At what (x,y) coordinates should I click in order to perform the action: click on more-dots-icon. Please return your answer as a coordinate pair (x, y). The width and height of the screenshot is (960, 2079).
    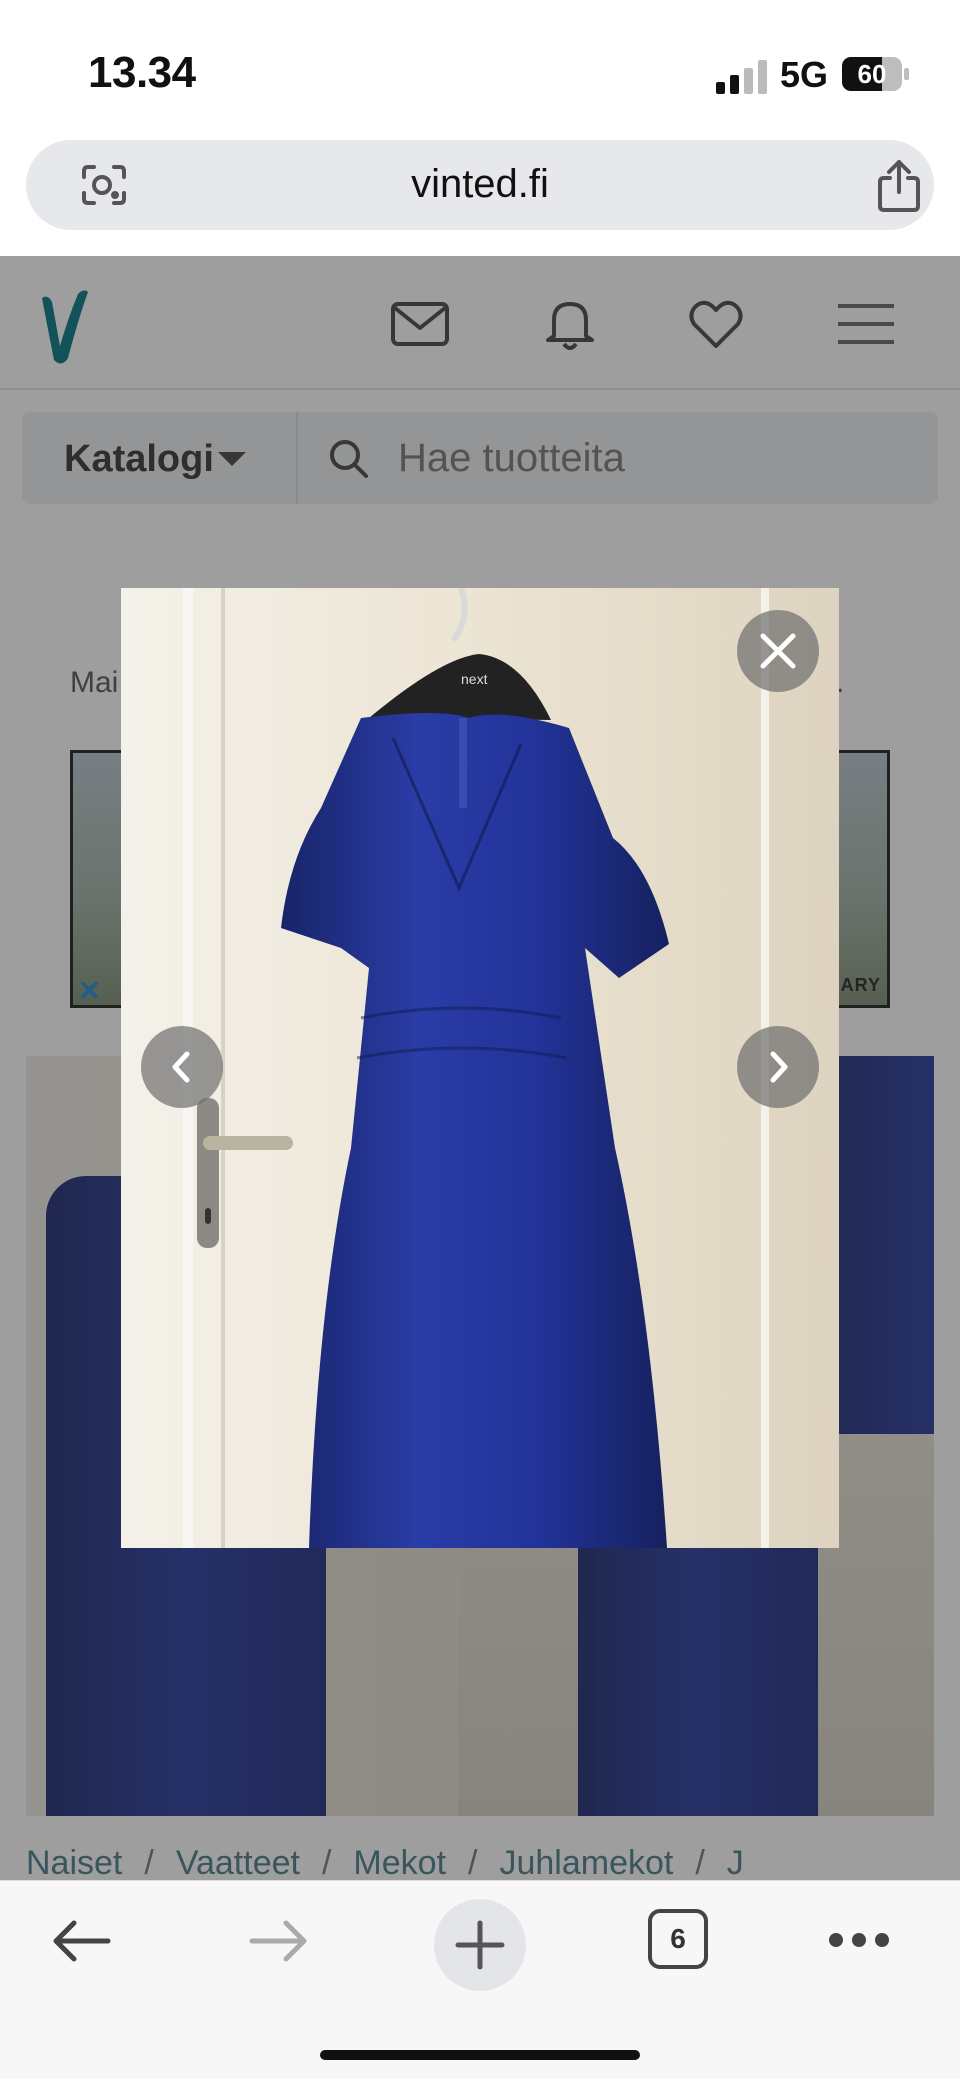
    Looking at the image, I should click on (859, 1940).